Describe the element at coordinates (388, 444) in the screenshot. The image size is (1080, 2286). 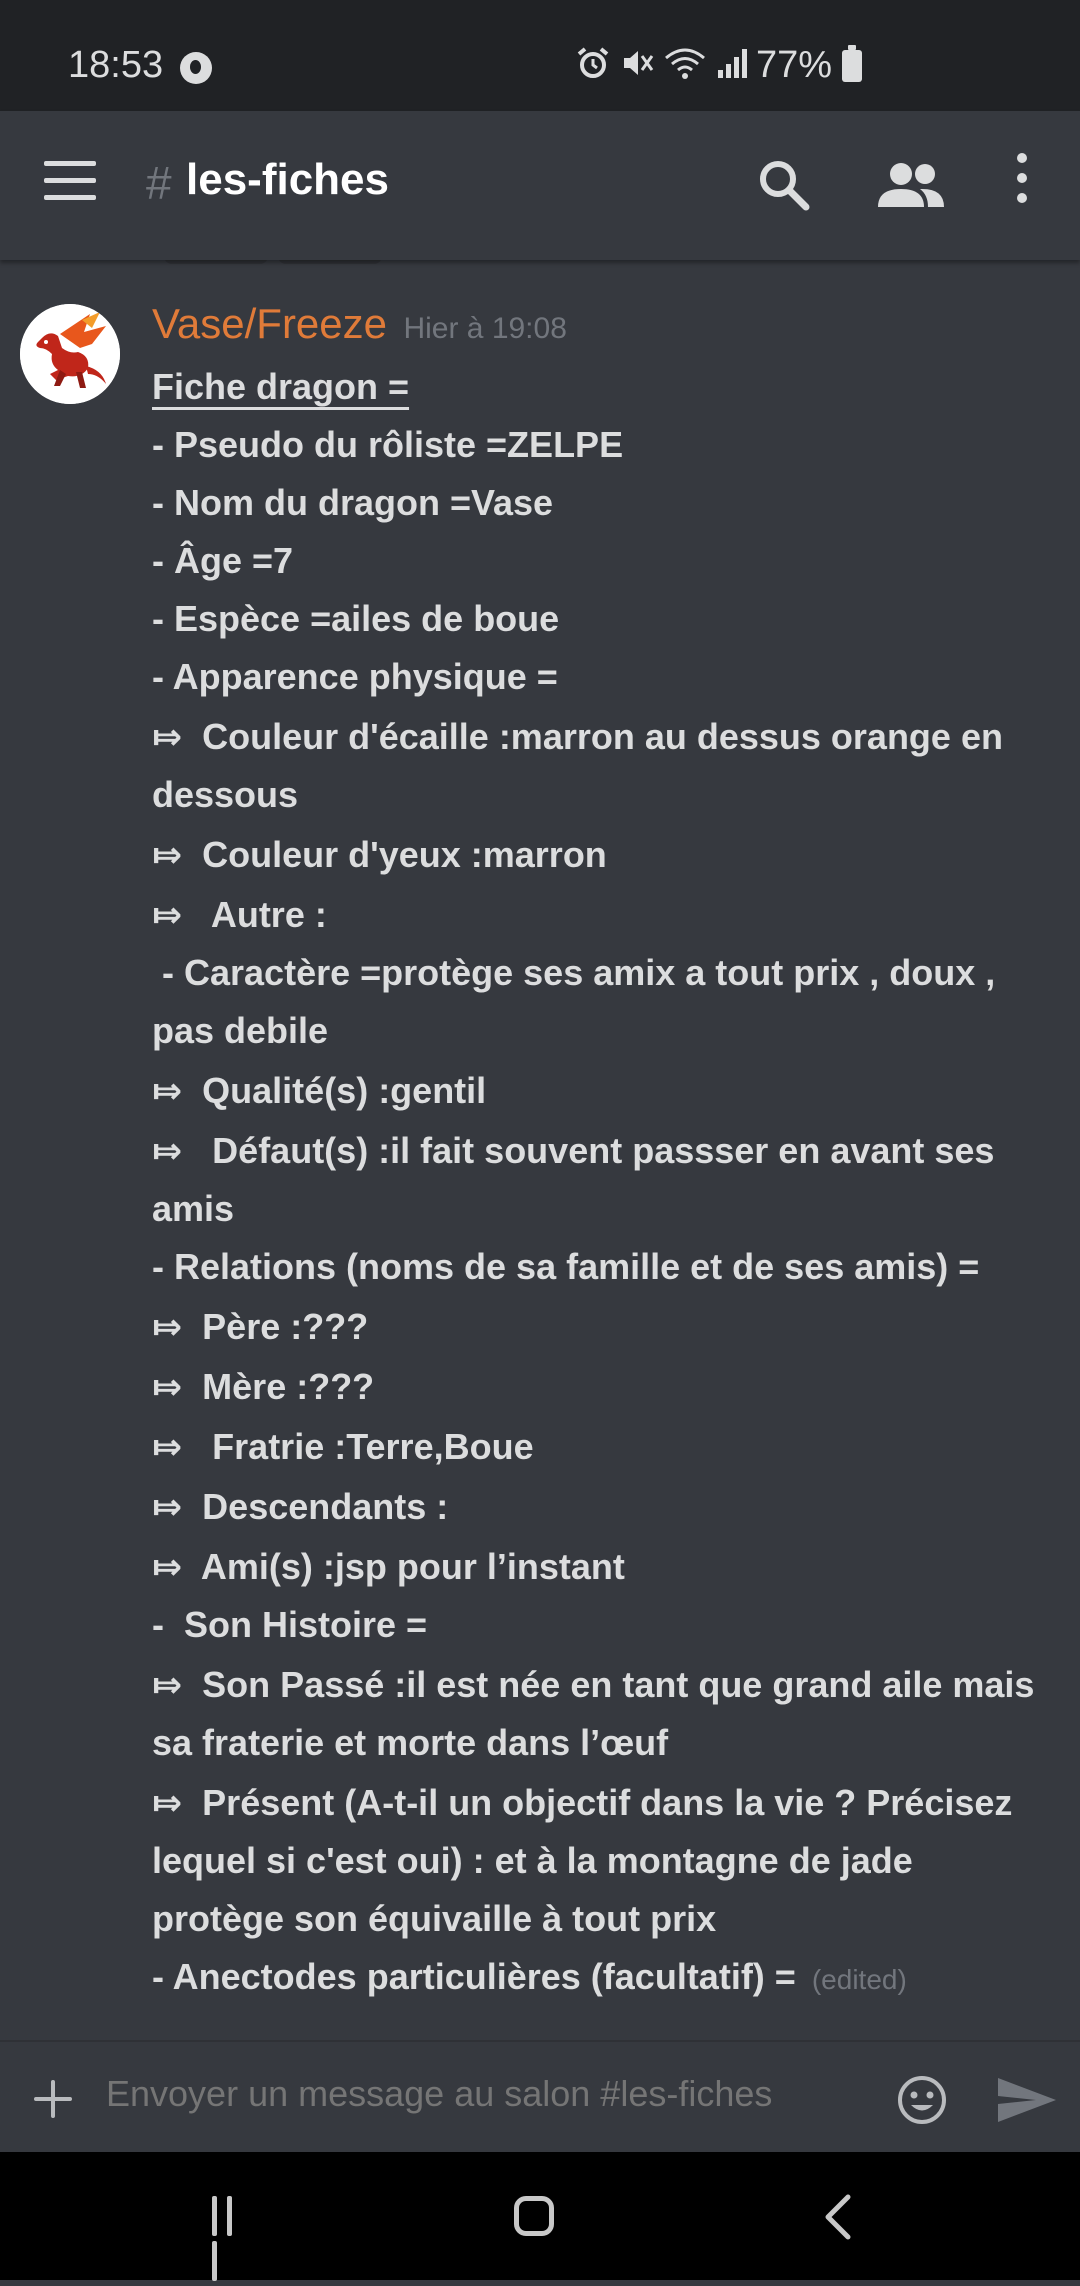
I see `message-line: - Pseudo du rôliste =ZELPE` at that location.